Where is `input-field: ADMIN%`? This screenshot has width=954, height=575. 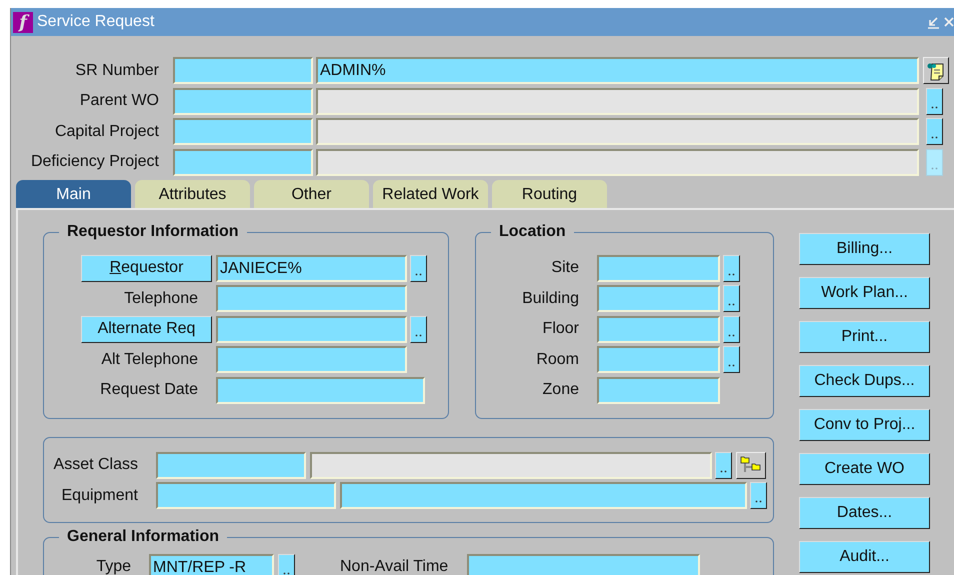
input-field: ADMIN% is located at coordinates (617, 70).